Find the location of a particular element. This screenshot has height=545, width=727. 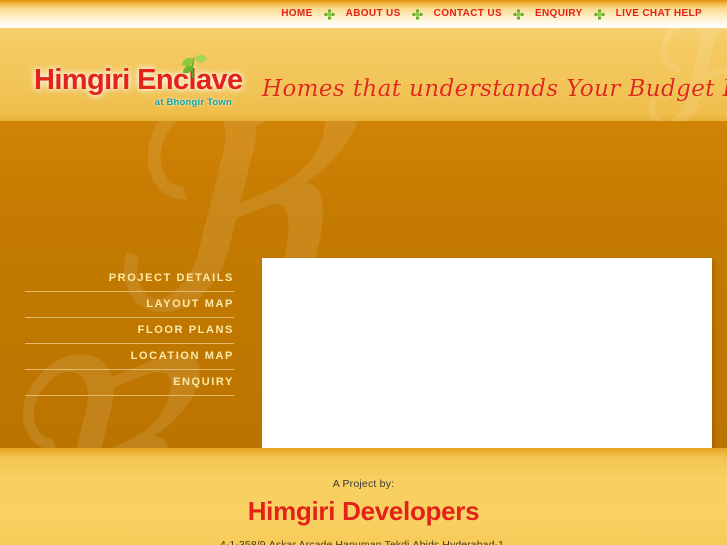

sidebar-row: ENQUIRY is located at coordinates (129, 383).